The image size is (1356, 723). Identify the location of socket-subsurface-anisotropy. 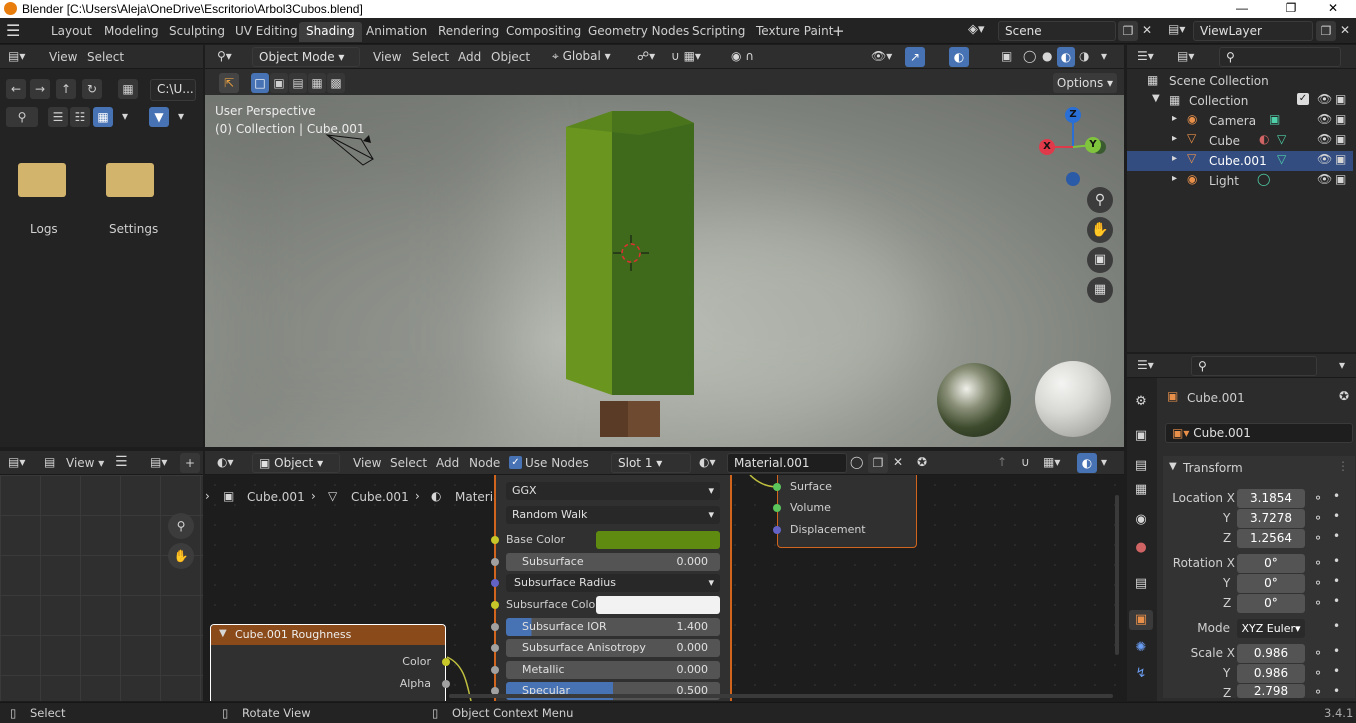
(495, 648).